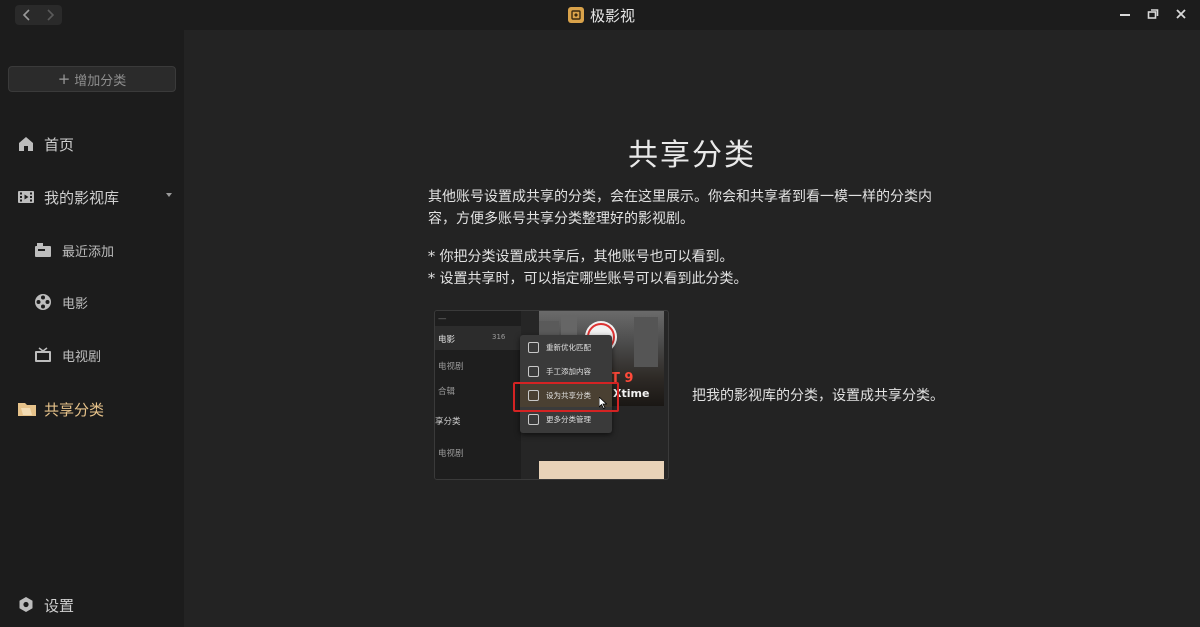 This screenshot has width=1200, height=627. Describe the element at coordinates (43, 250) in the screenshot. I see `recent-added-icon` at that location.